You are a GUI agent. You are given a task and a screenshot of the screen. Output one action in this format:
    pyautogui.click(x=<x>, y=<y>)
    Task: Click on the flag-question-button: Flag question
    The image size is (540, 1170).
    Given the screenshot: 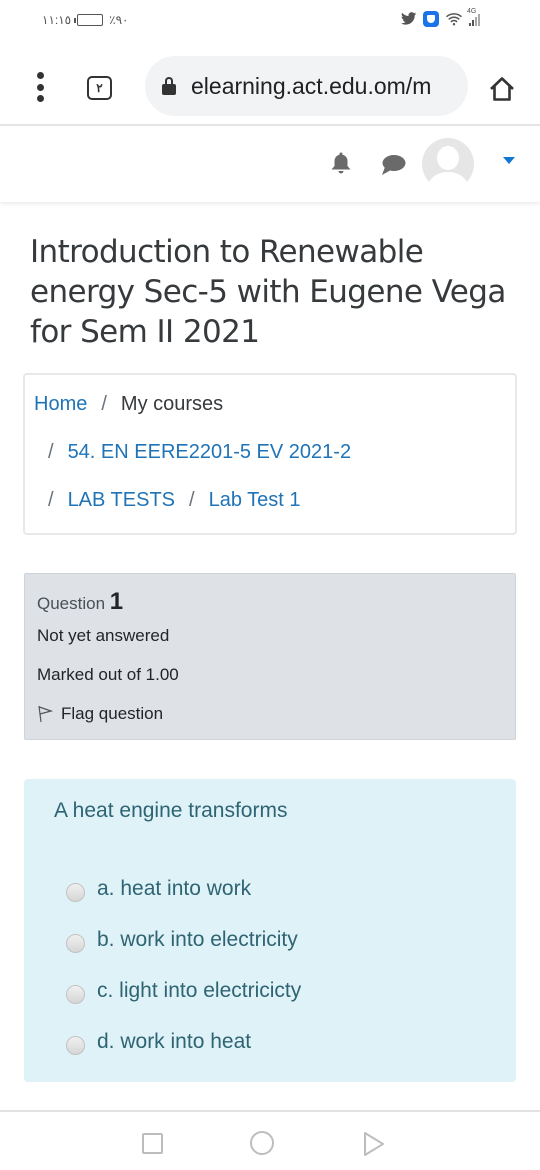 What is the action you would take?
    pyautogui.click(x=276, y=714)
    